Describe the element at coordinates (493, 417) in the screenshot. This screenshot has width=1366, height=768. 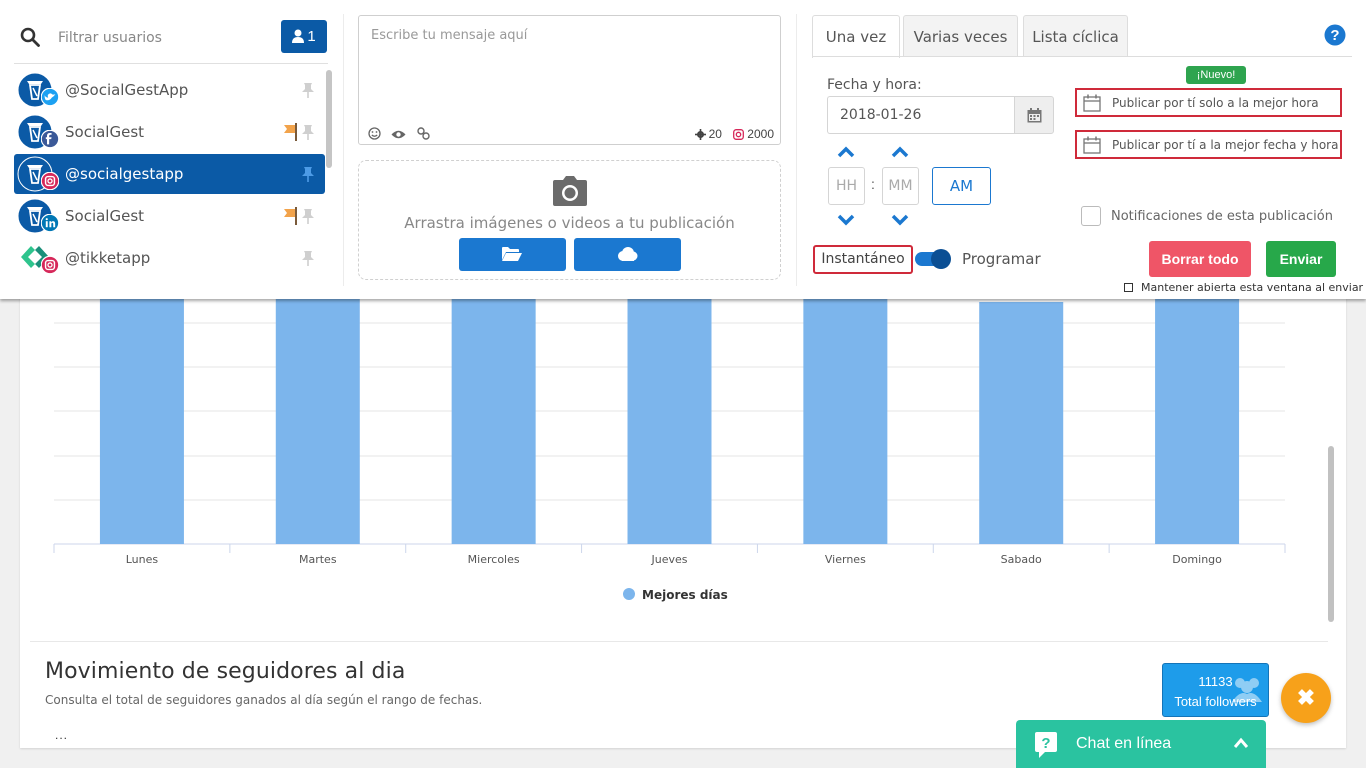
I see `bar-miercoles` at that location.